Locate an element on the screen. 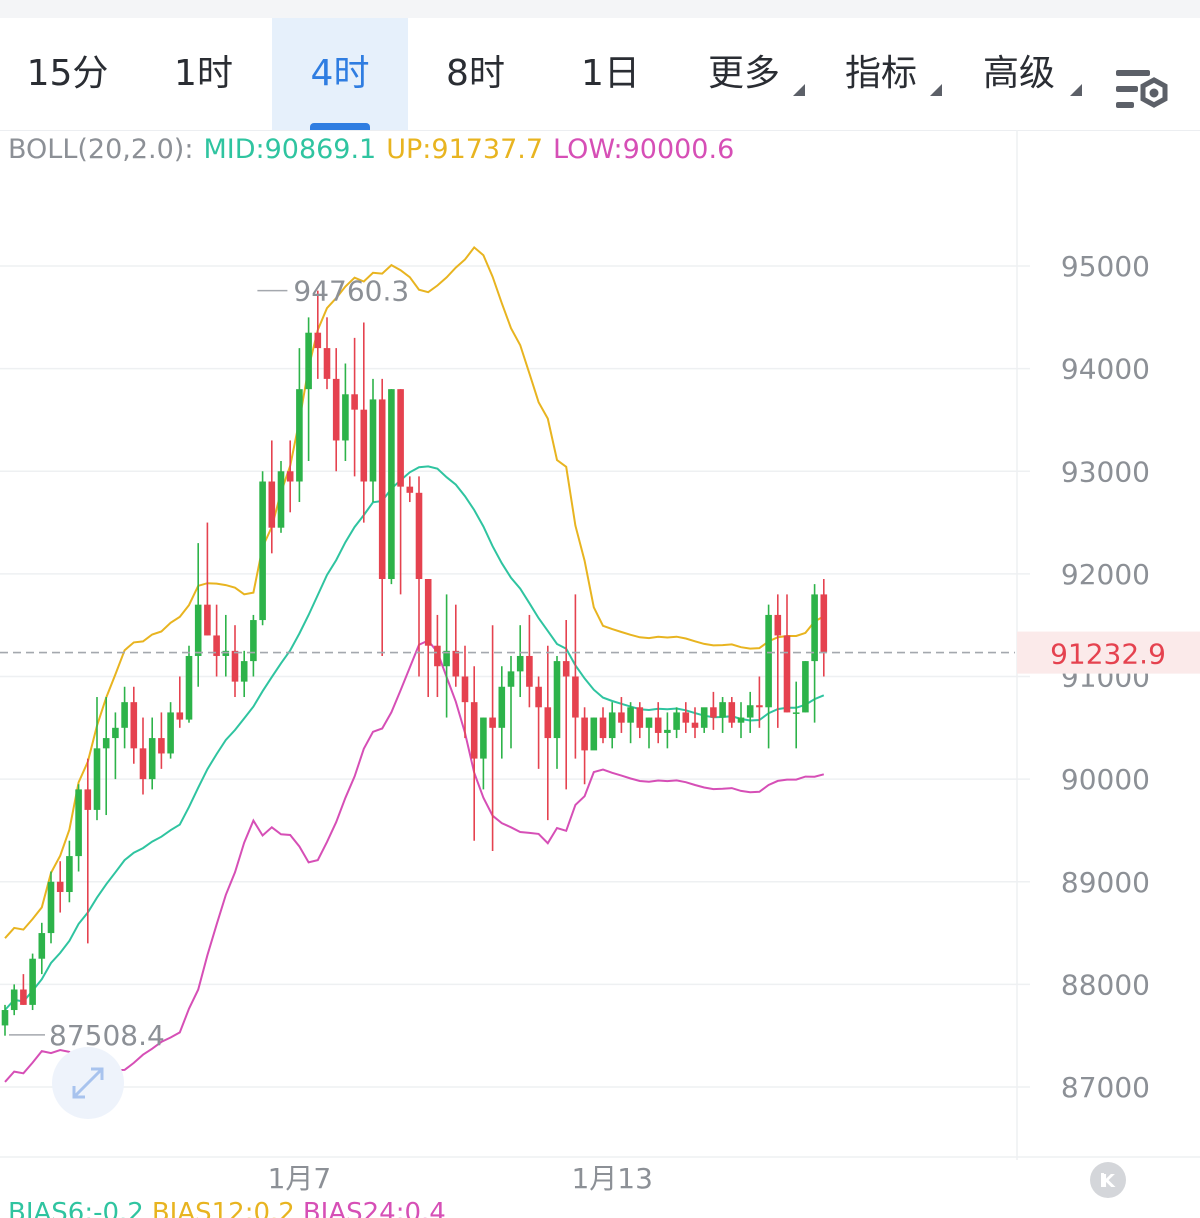 The image size is (1200, 1218). tab-label: 15分 is located at coordinates (67, 73).